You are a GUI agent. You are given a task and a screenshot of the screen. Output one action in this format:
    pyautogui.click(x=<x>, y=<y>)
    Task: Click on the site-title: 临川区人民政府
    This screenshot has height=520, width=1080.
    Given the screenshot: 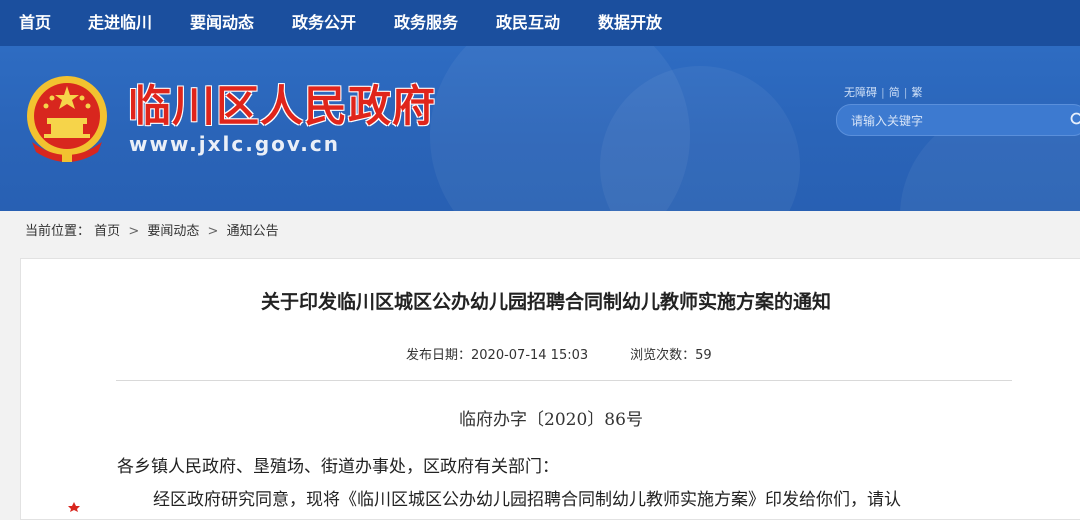 What is the action you would take?
    pyautogui.click(x=282, y=103)
    